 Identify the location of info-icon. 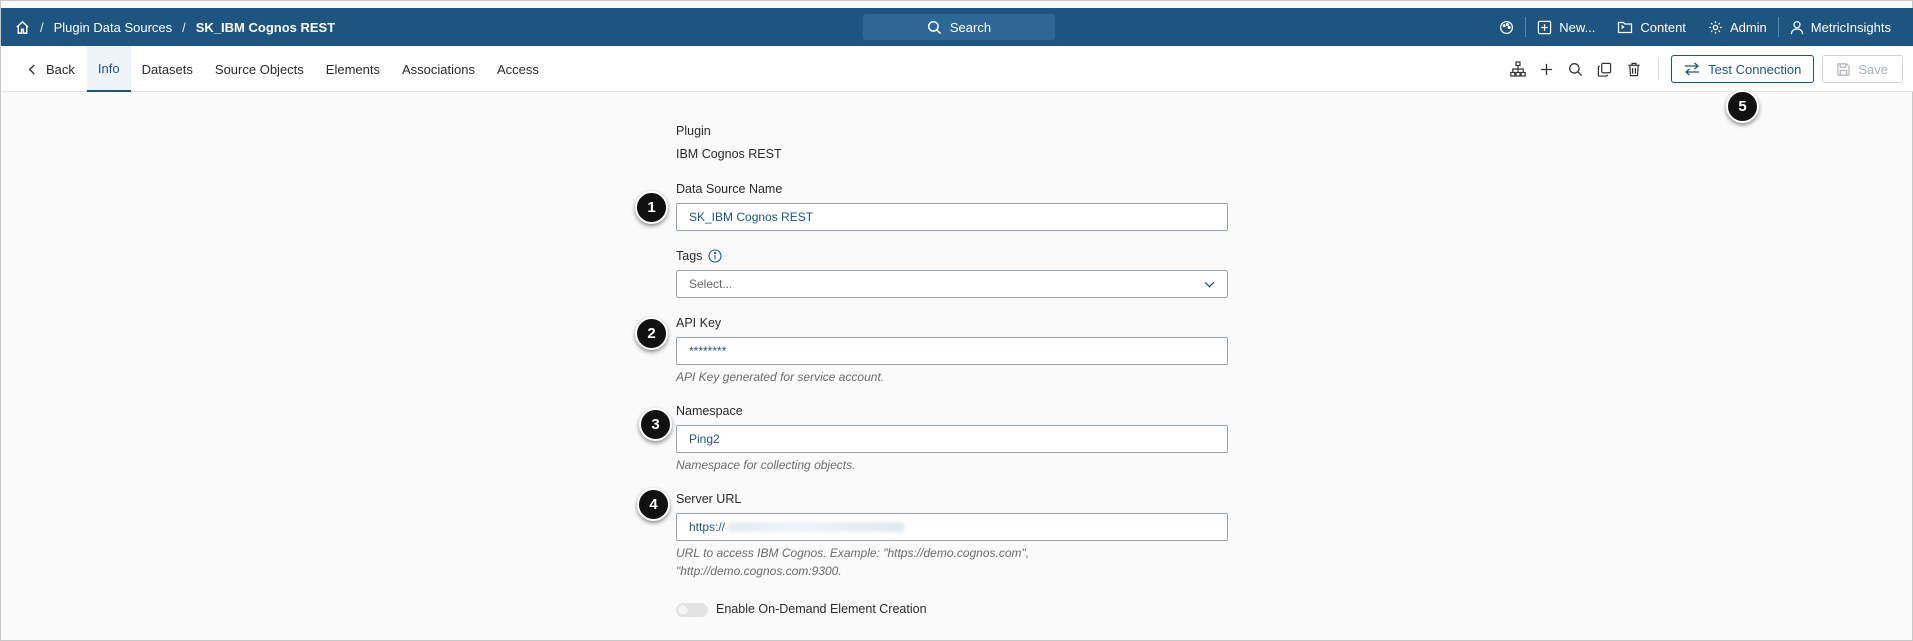
(715, 256).